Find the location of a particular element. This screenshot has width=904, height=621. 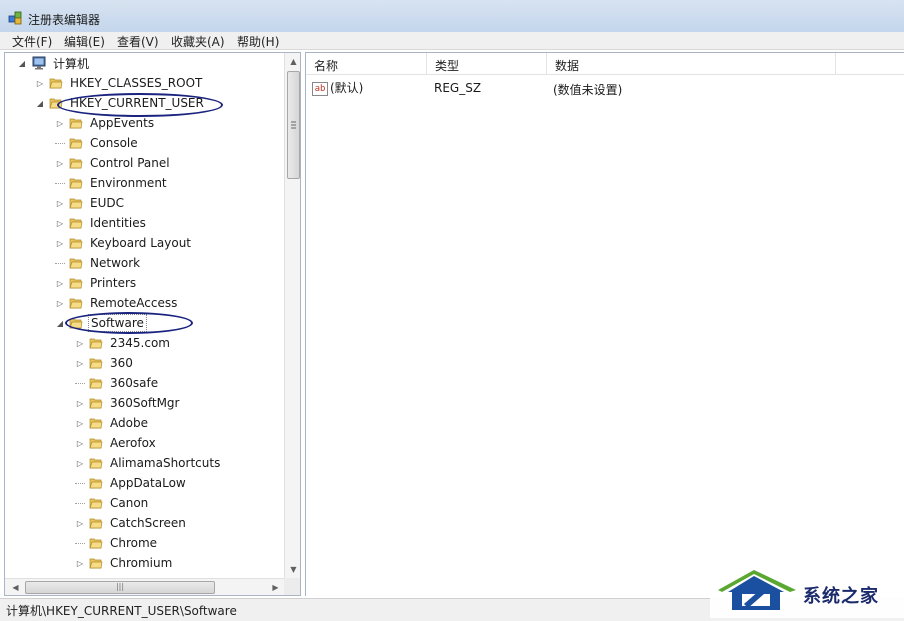

menu-help: 帮助(H) is located at coordinates (258, 41).